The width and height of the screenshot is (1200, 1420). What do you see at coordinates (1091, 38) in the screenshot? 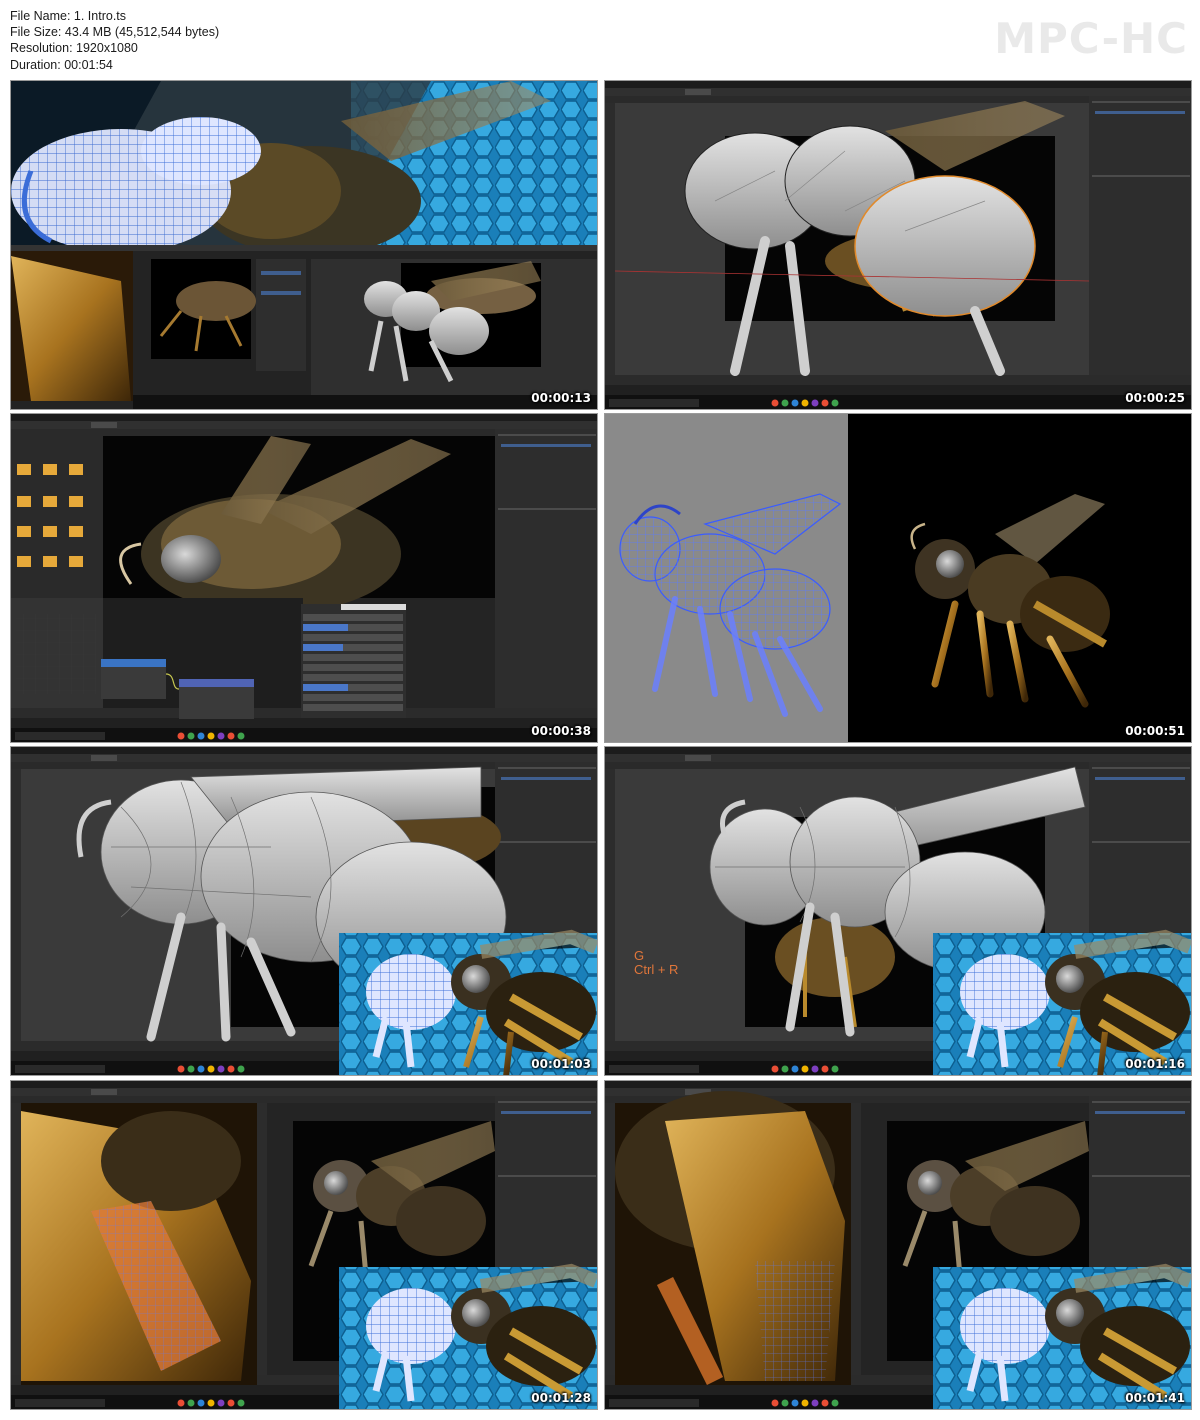
I see `mpc-hc-logo: MPC-HC` at bounding box center [1091, 38].